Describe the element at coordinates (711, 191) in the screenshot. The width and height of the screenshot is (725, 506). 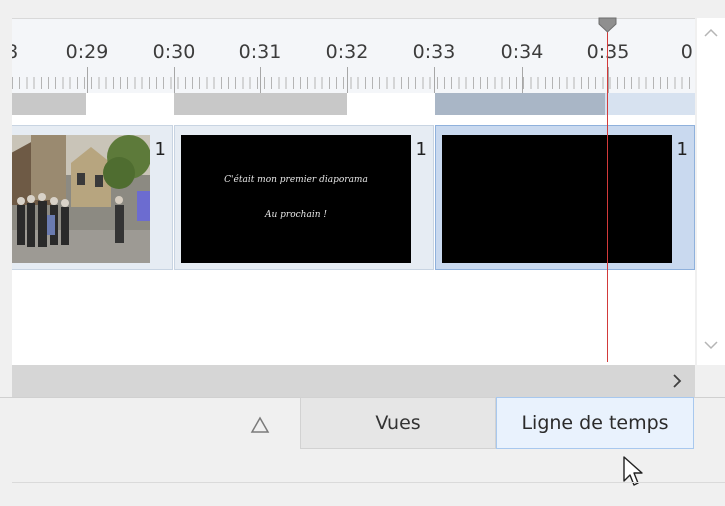
I see `vertical-scrollbar` at that location.